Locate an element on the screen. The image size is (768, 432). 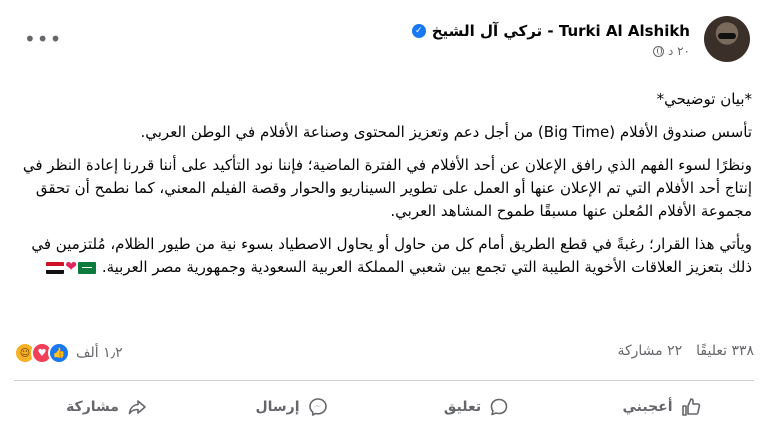
like-button: أعجبني is located at coordinates (661, 407).